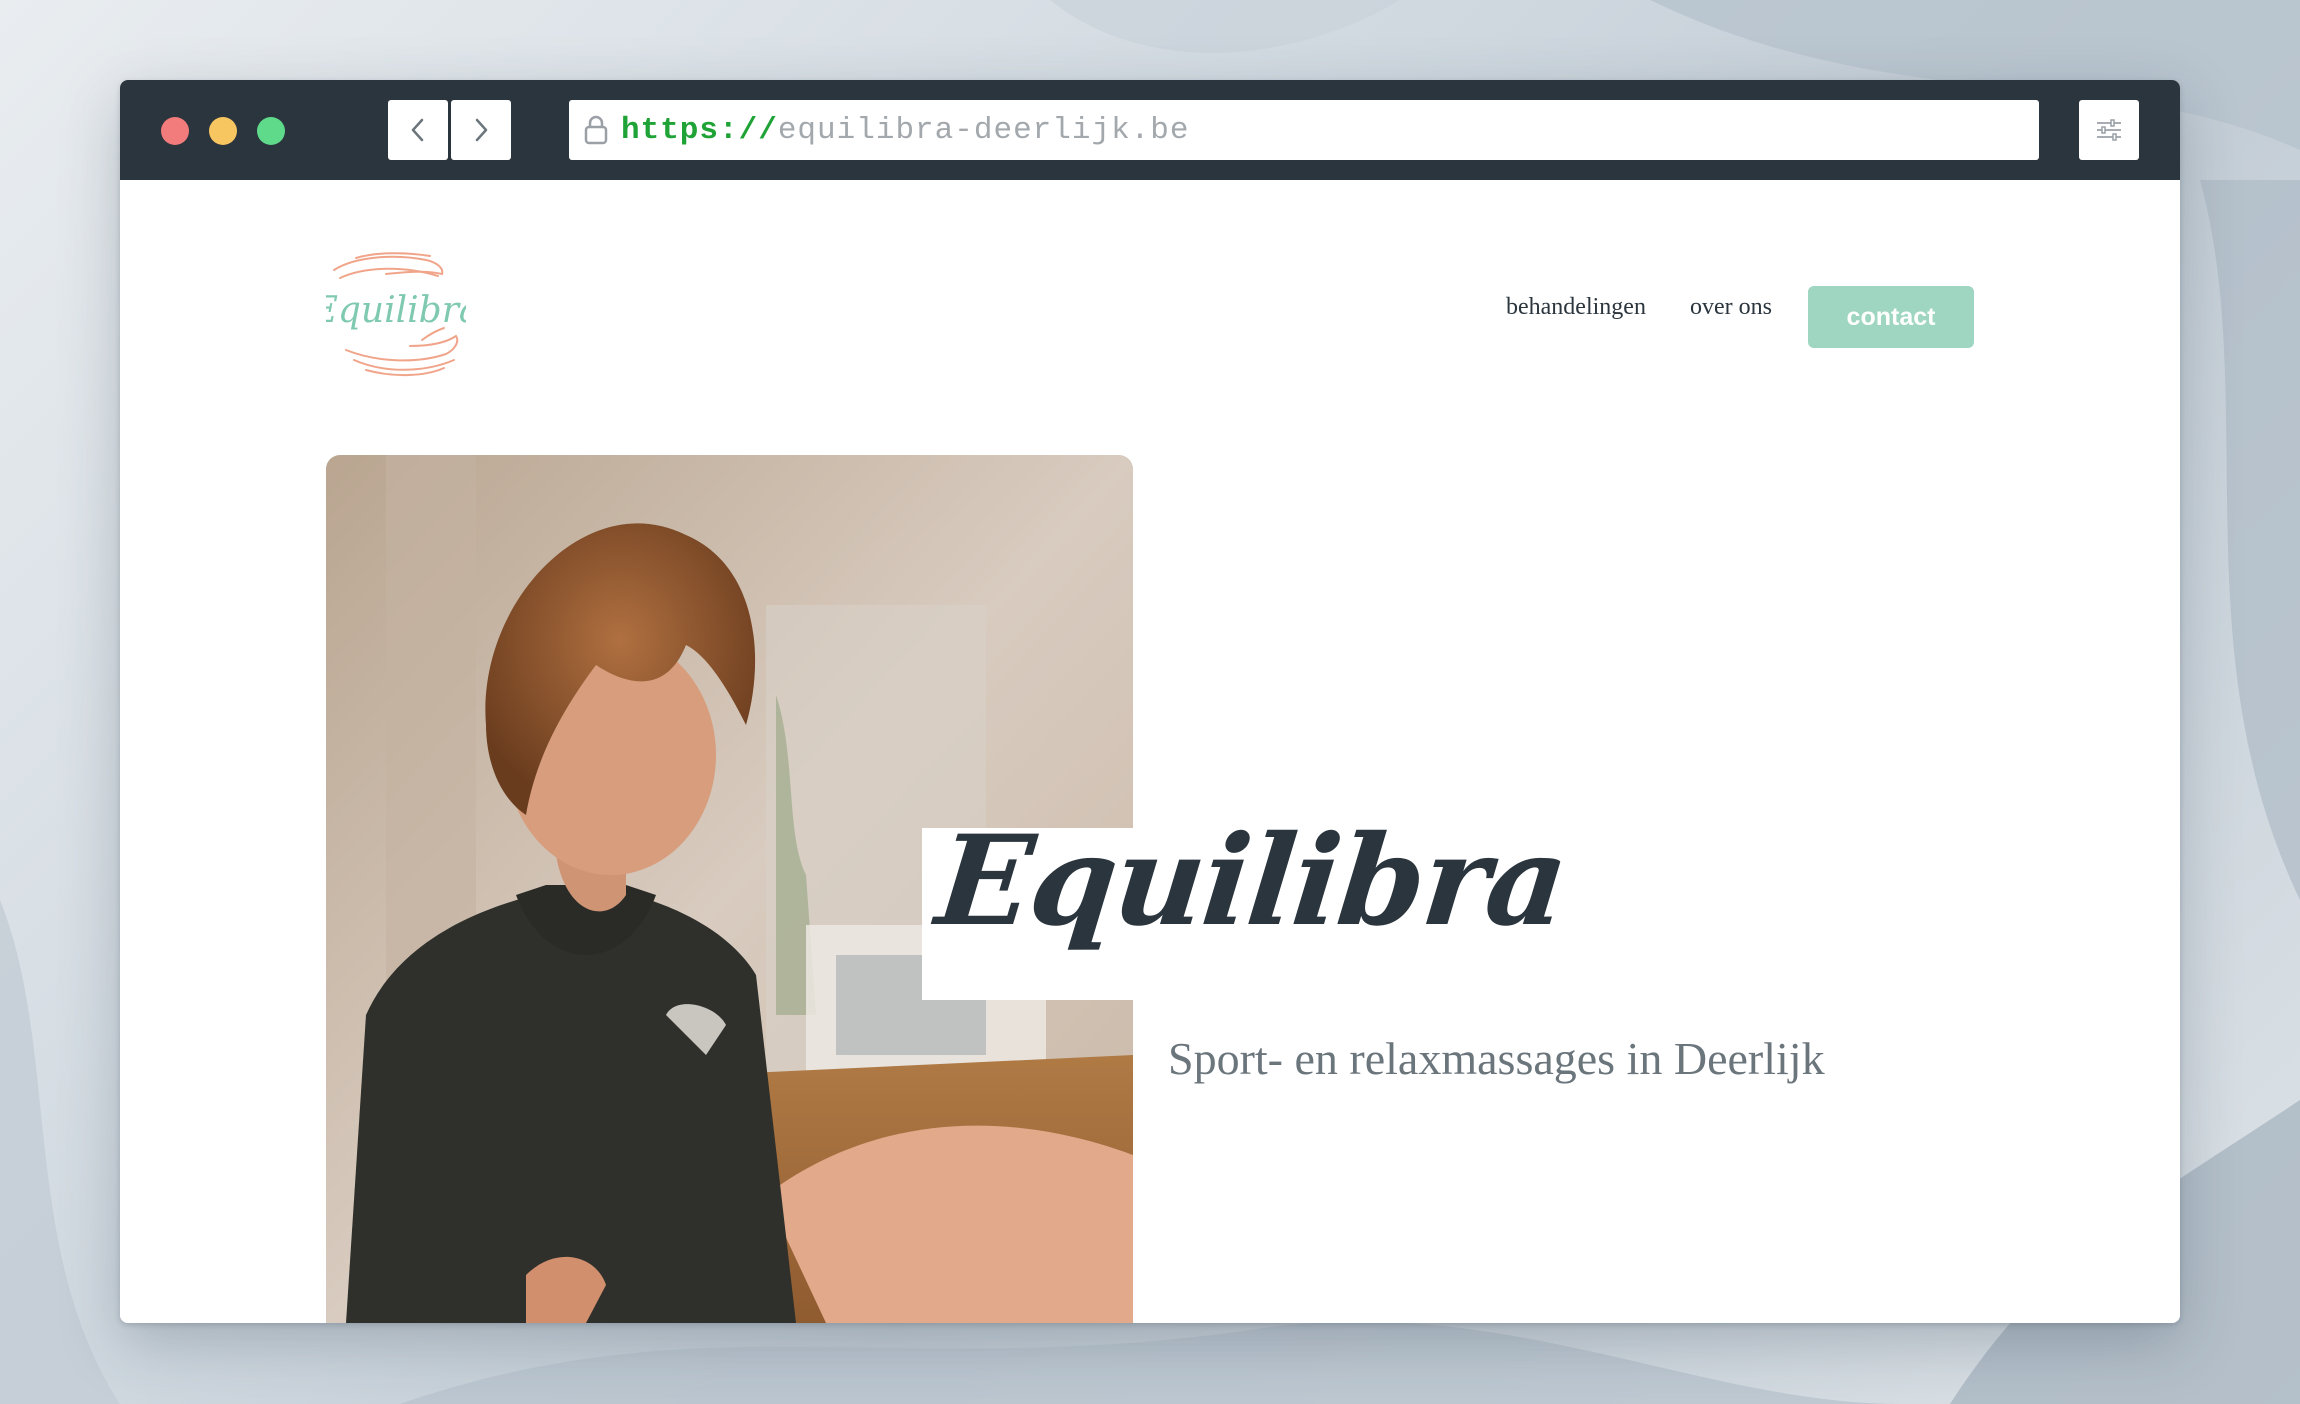 The height and width of the screenshot is (1404, 2300). What do you see at coordinates (396, 310) in the screenshot?
I see `logo-wordmark: Equilibra` at bounding box center [396, 310].